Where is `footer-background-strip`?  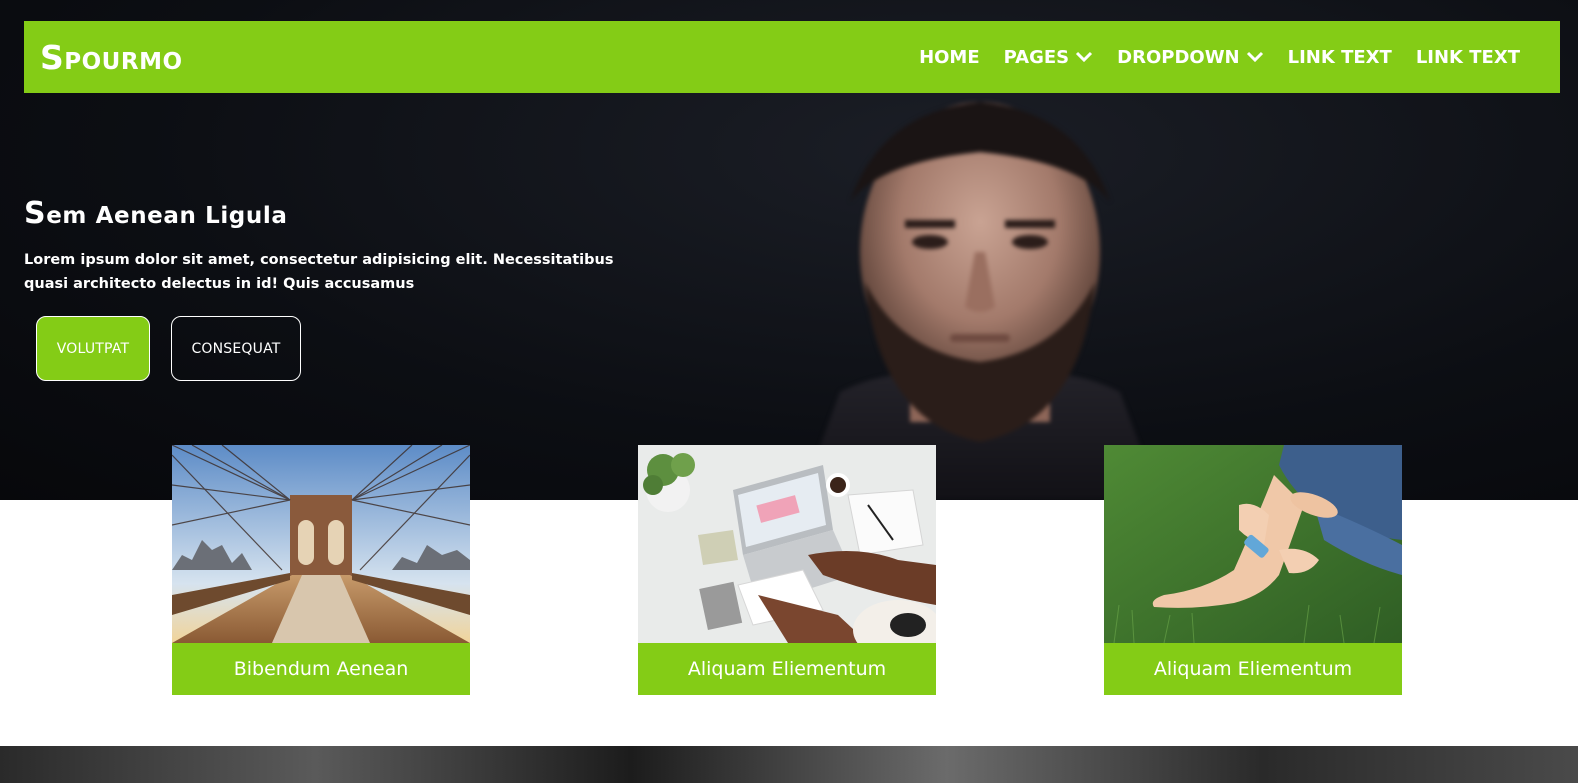
footer-background-strip is located at coordinates (789, 764).